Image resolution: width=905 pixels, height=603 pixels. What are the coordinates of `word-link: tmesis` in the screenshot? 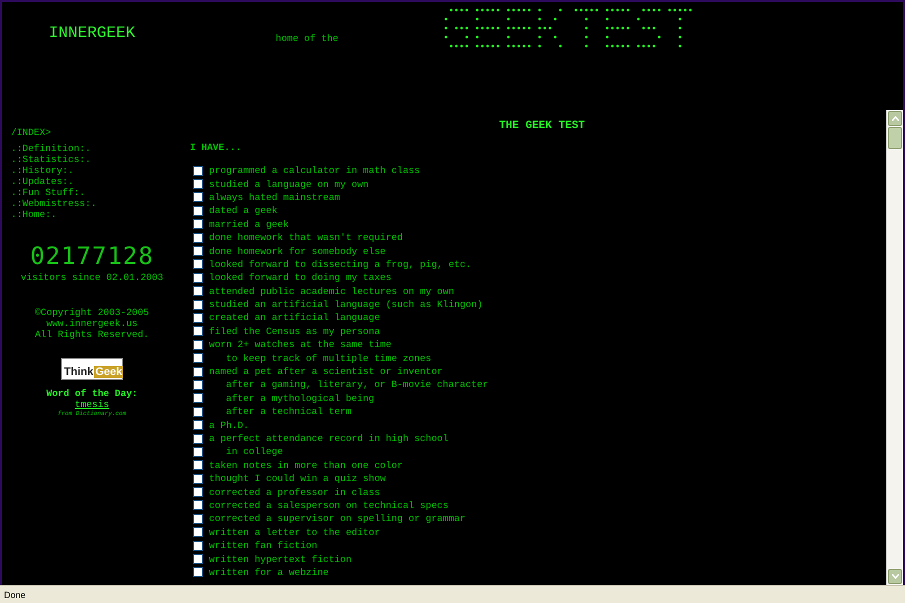 It's located at (92, 404).